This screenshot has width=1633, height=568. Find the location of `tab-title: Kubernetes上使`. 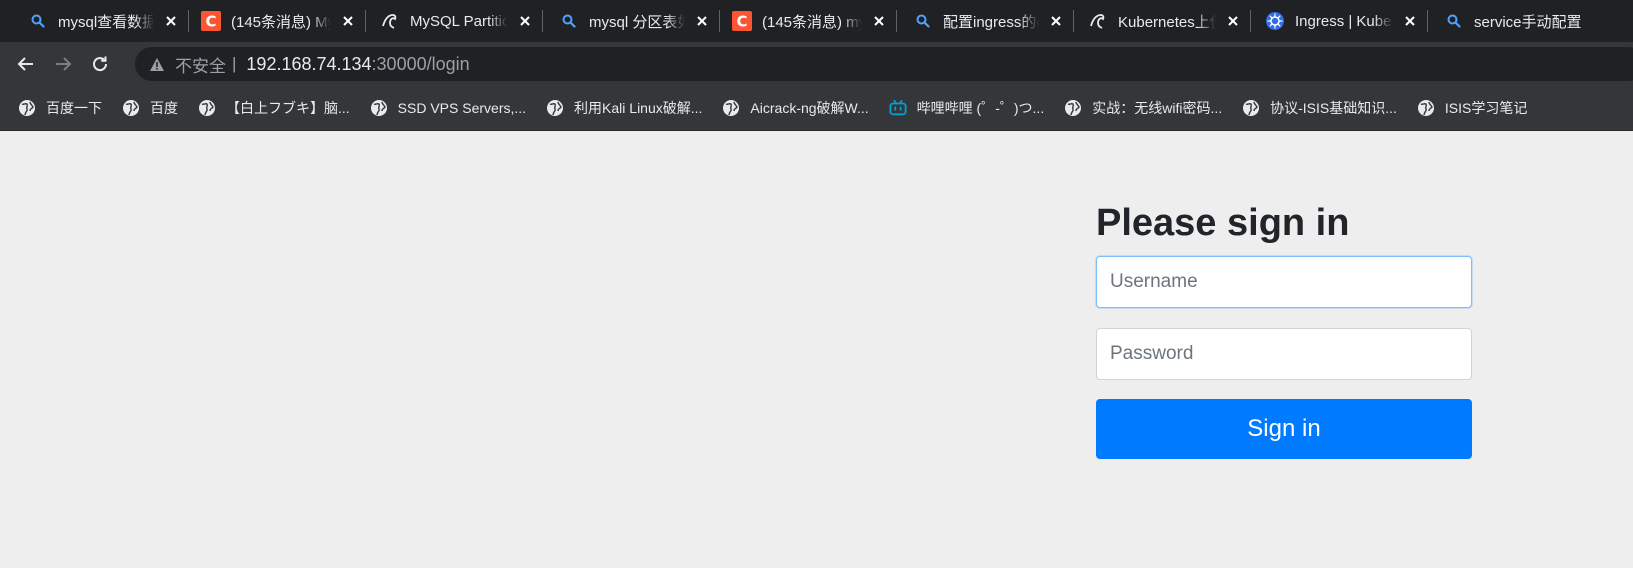

tab-title: Kubernetes上使 is located at coordinates (1167, 22).